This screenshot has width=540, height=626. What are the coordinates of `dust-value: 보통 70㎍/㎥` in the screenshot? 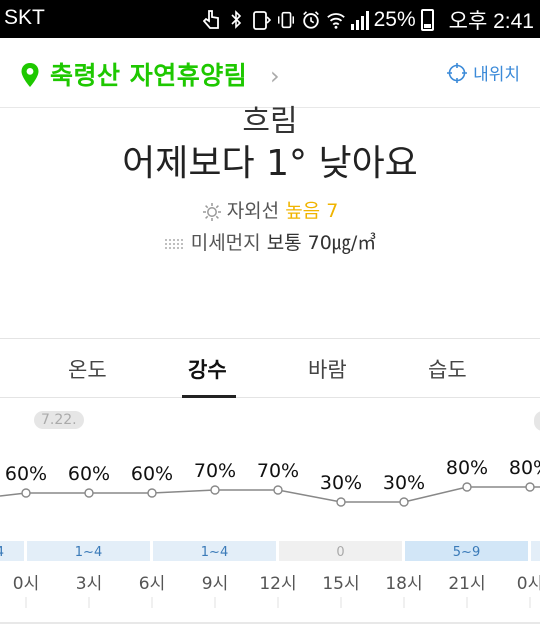 It's located at (321, 243).